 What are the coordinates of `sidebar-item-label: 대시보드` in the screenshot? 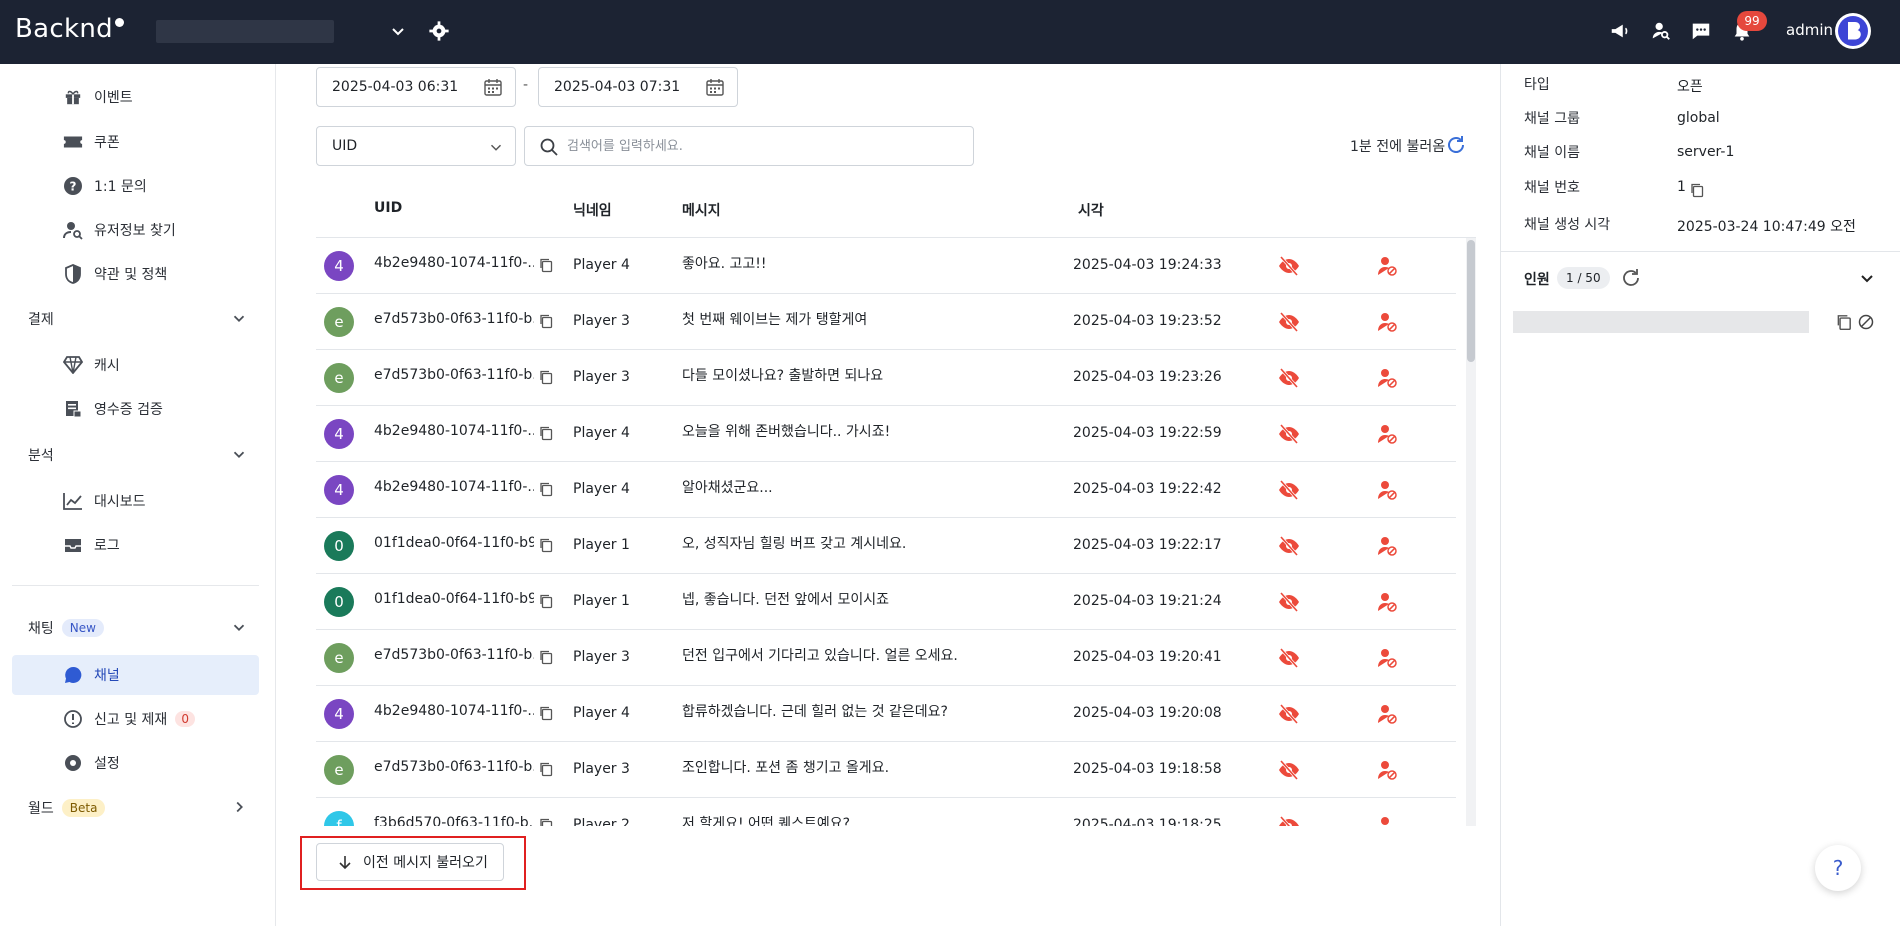 It's located at (120, 502).